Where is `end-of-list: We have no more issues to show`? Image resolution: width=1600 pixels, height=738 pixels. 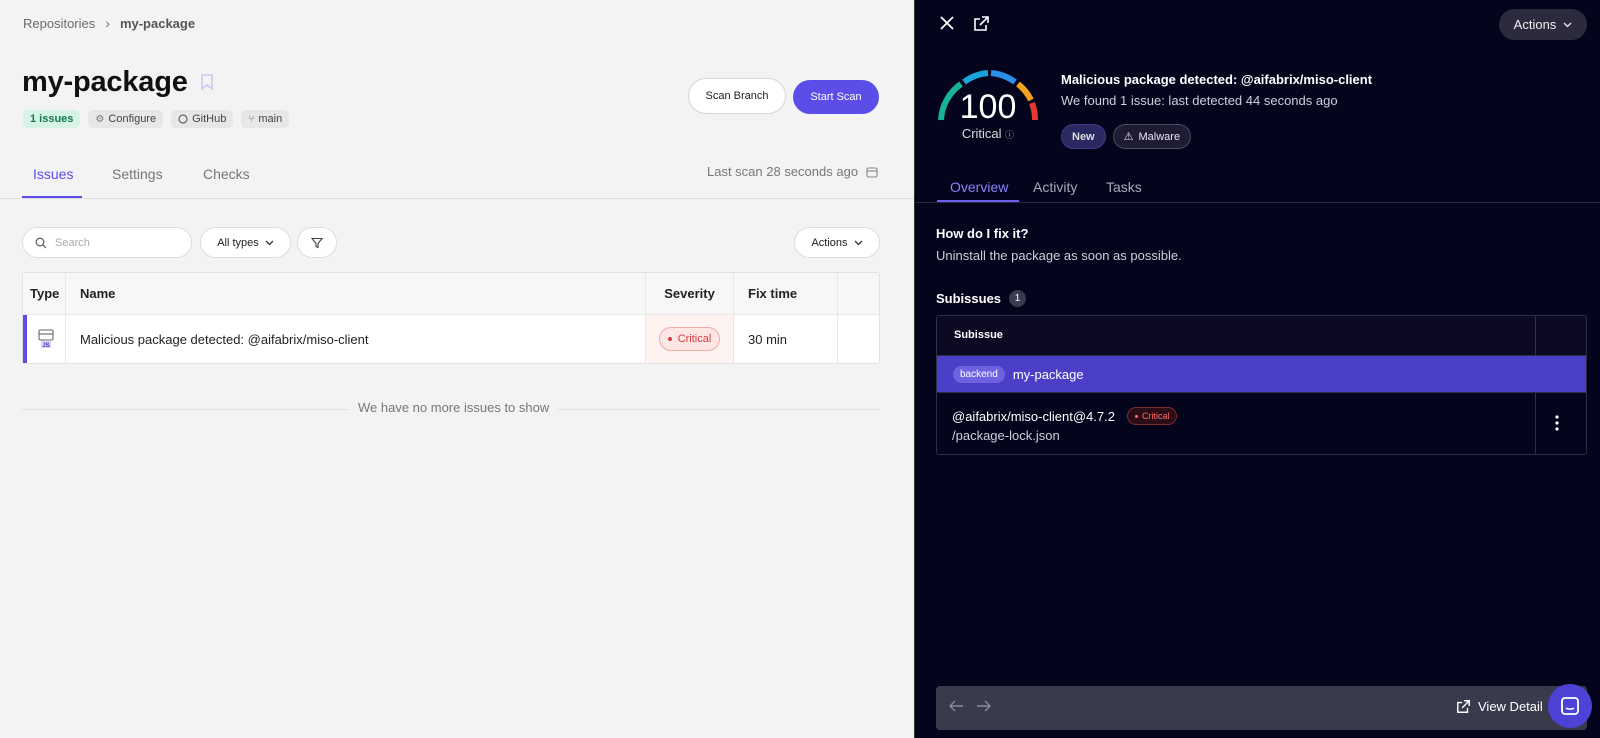 end-of-list: We have no more issues to show is located at coordinates (451, 409).